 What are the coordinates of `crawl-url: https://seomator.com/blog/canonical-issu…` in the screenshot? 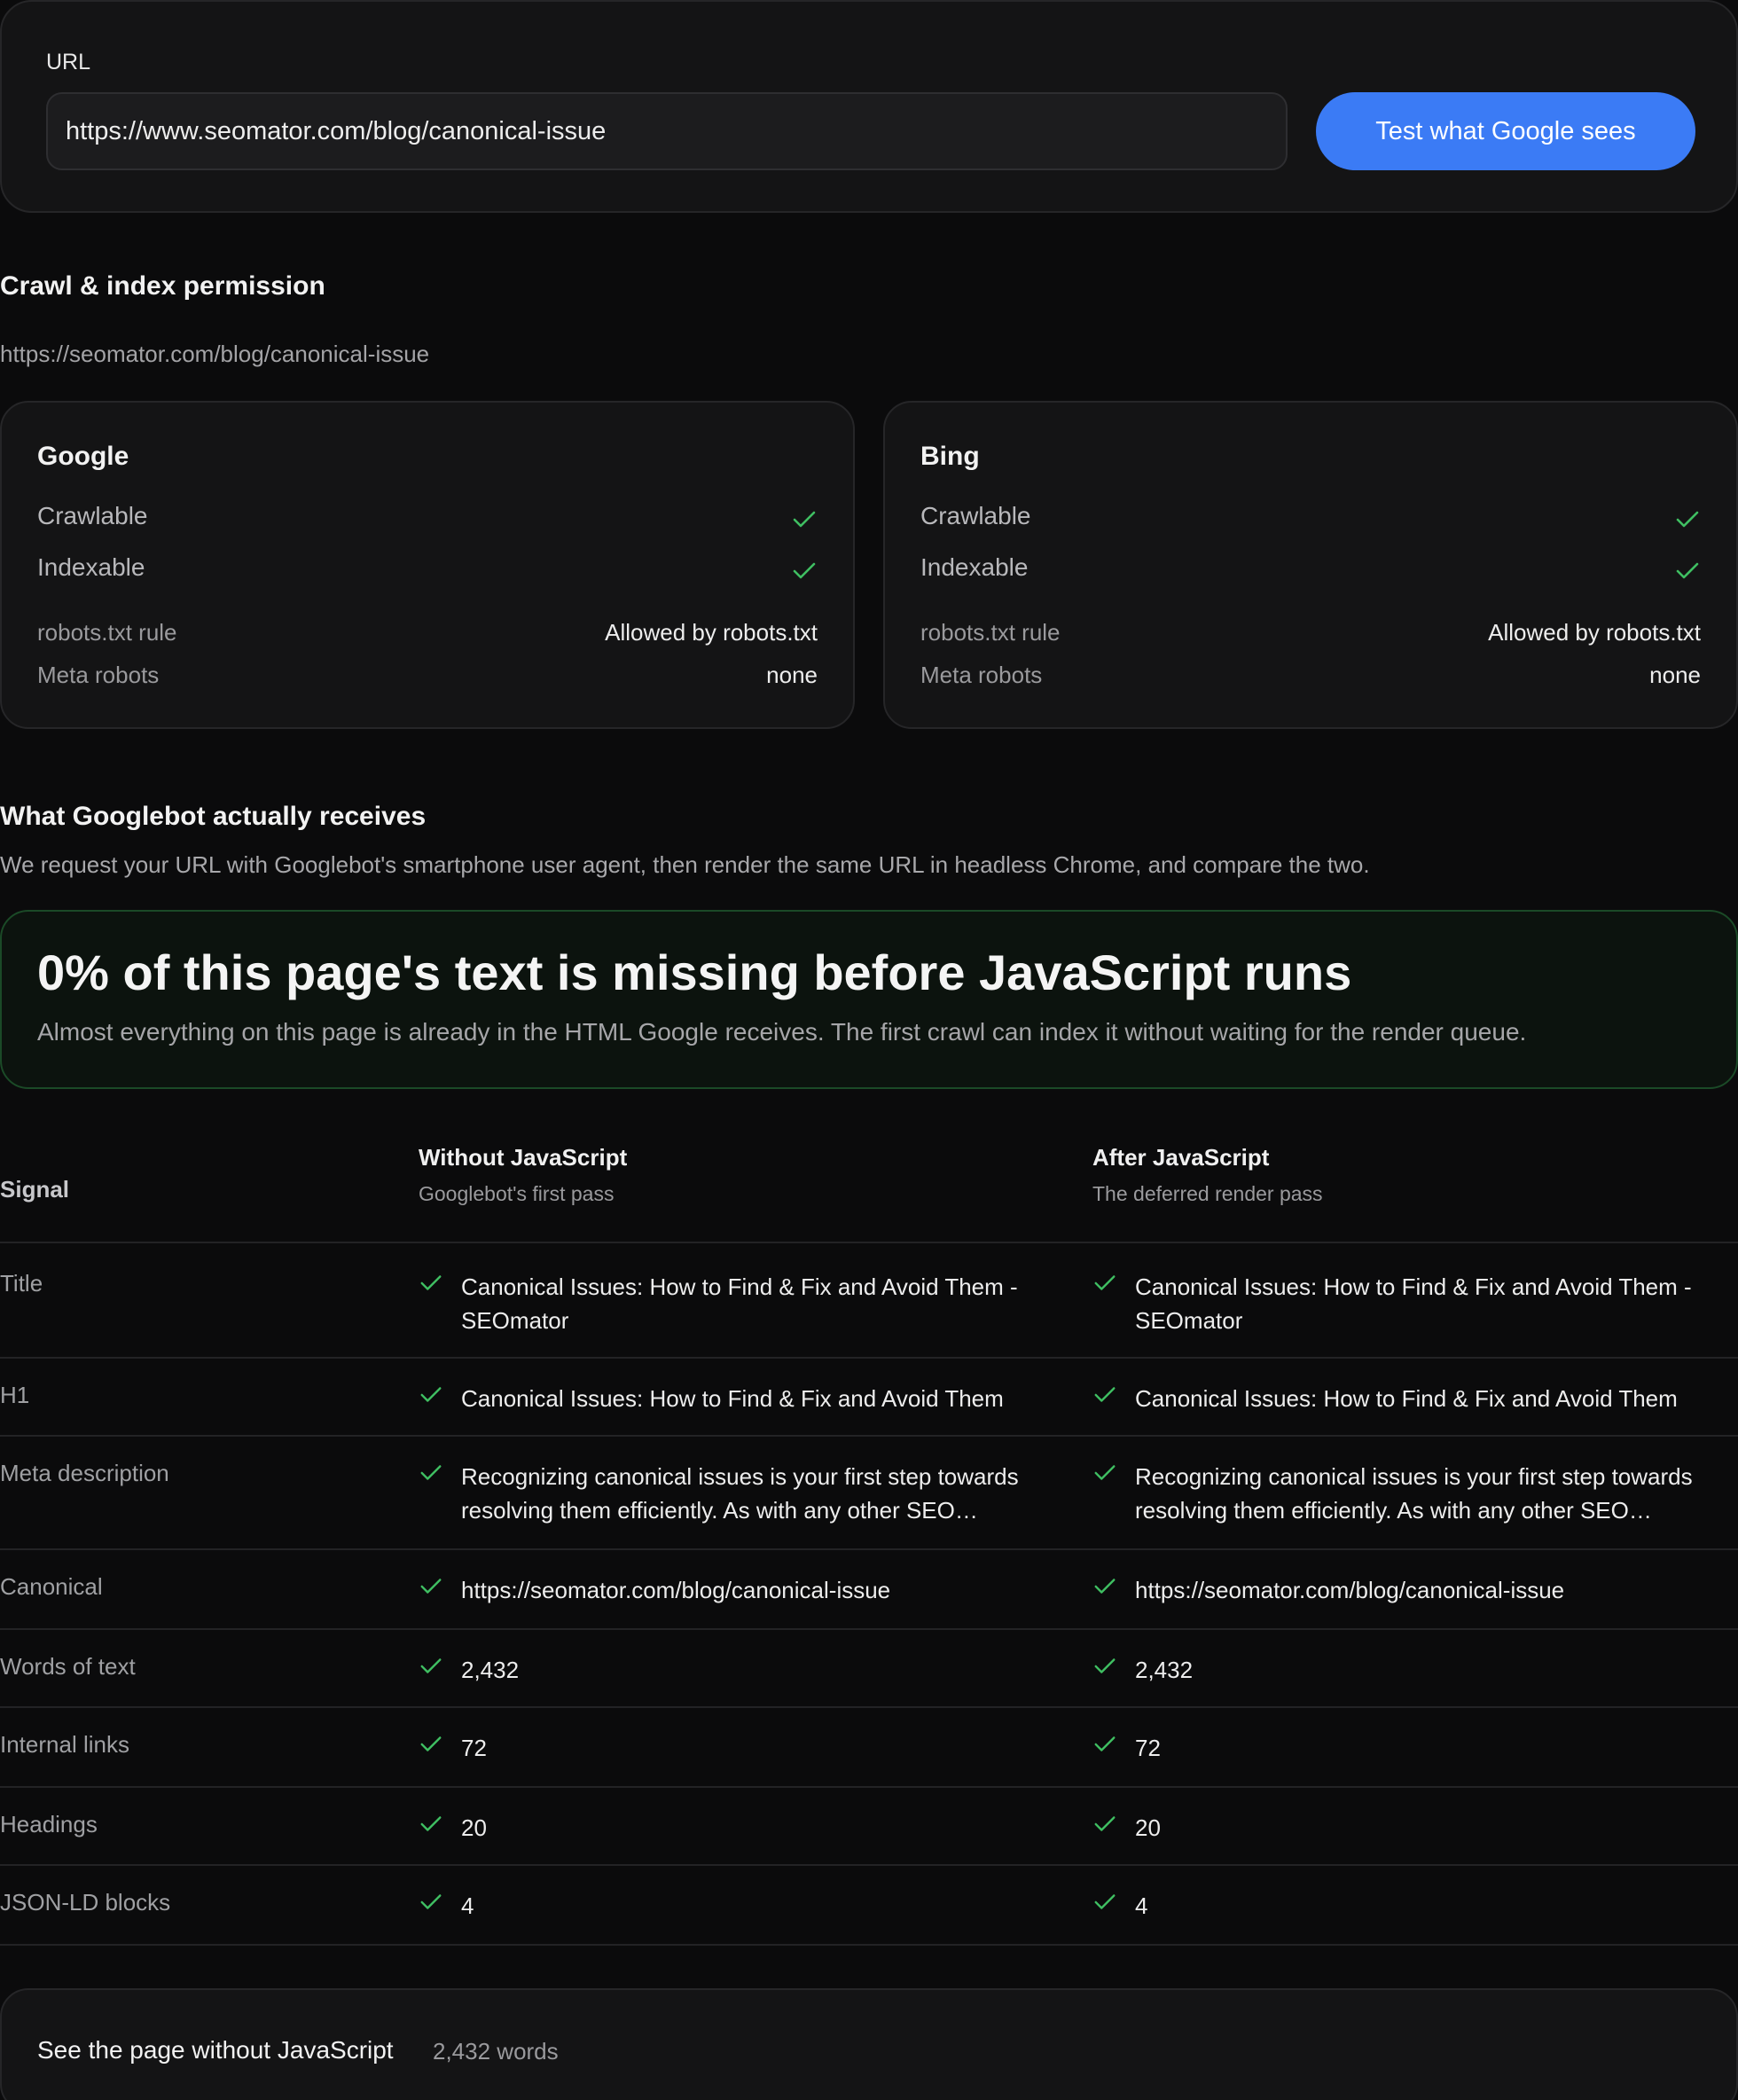 It's located at (215, 354).